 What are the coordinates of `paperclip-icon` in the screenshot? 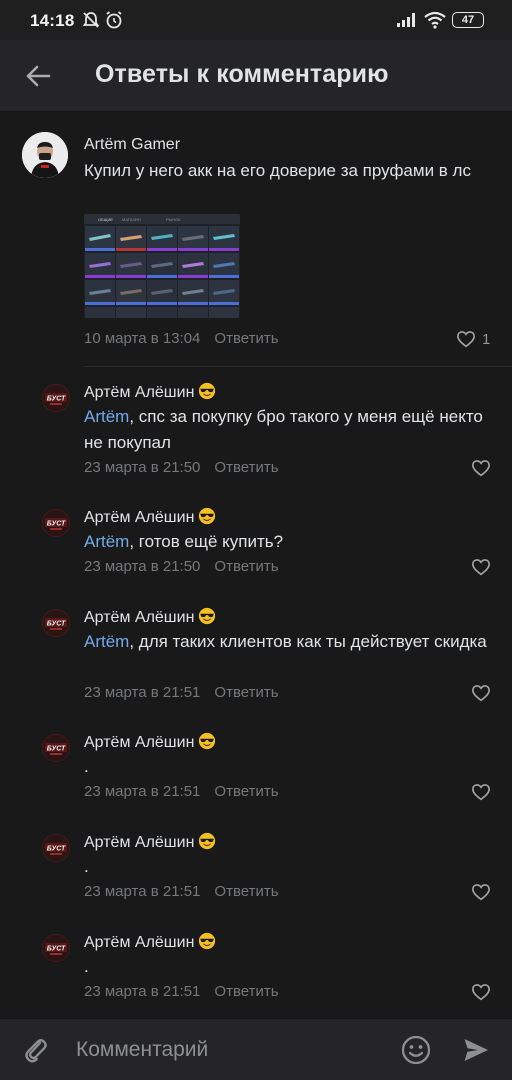 It's located at (36, 1051).